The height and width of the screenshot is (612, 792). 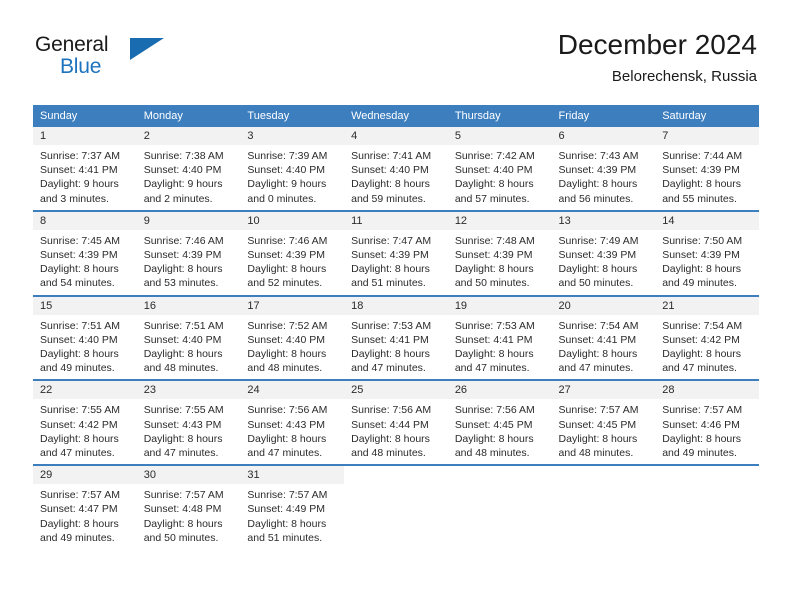 What do you see at coordinates (188, 136) in the screenshot?
I see `day-number: 2` at bounding box center [188, 136].